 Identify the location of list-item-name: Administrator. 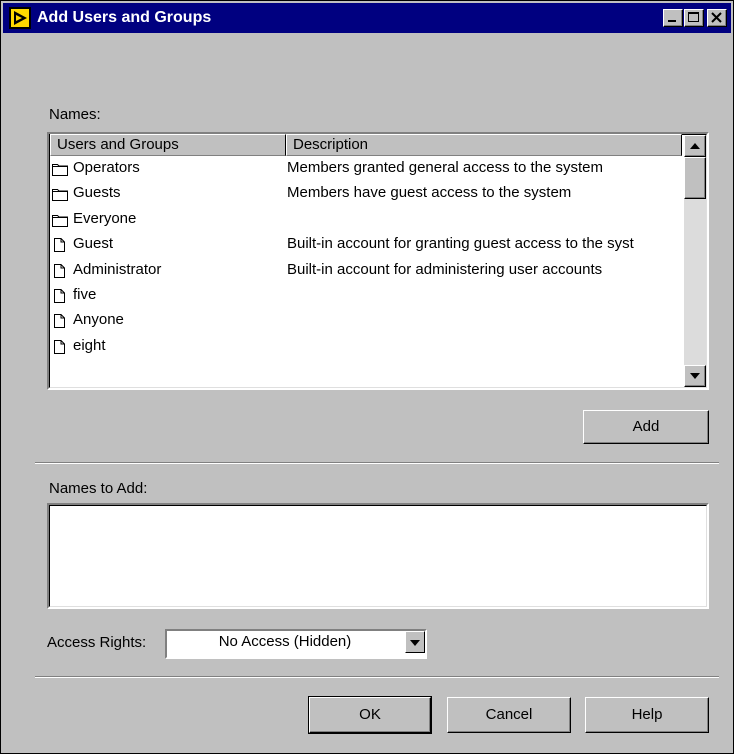
(117, 269).